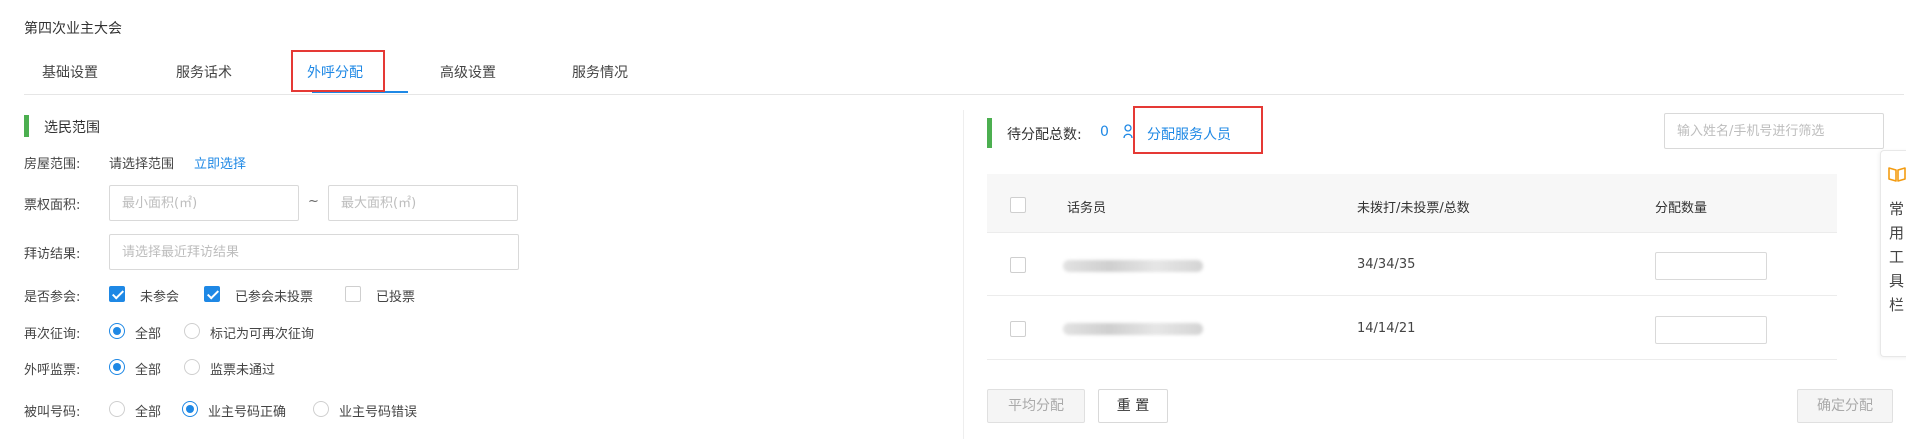 The width and height of the screenshot is (1906, 439). I want to click on side-toolbar-label: 常用工具栏, so click(1897, 257).